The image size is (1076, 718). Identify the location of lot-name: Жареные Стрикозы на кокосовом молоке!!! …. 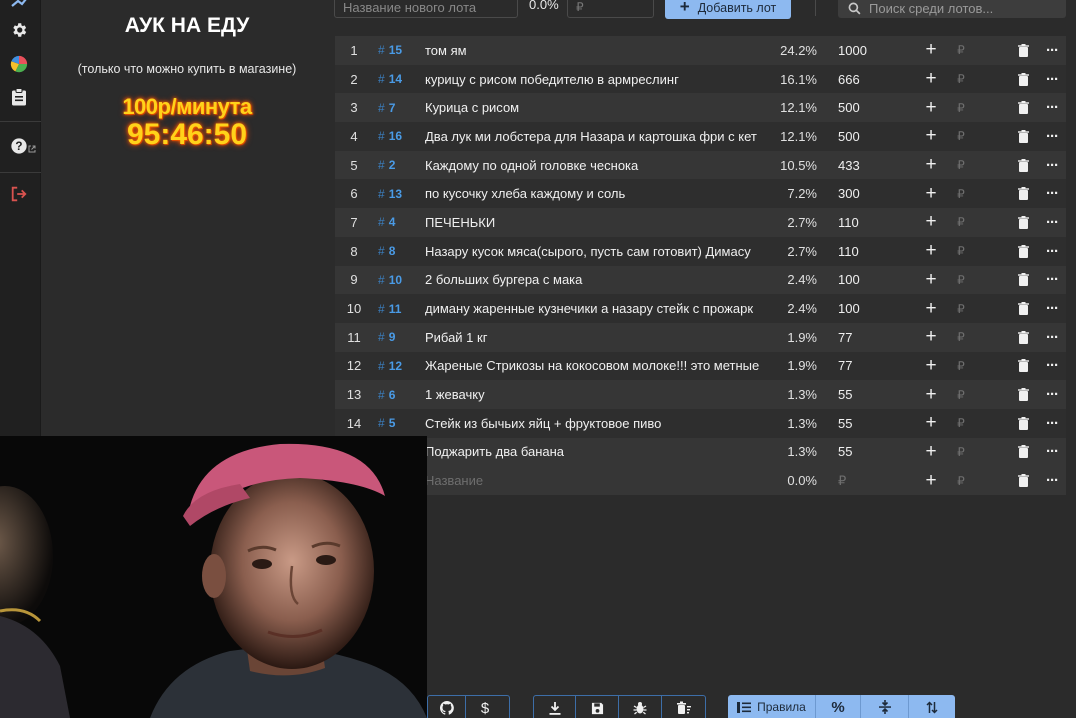
(594, 366).